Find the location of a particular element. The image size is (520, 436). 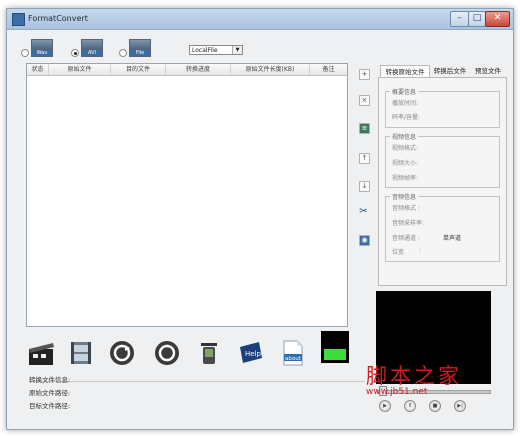

target-path-label: 目标文件路径: is located at coordinates (50, 406).